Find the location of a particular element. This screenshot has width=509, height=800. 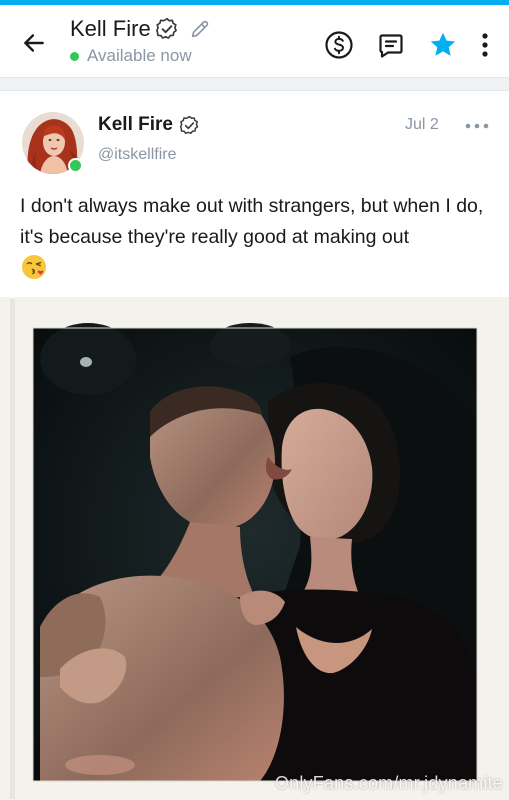

header-title-row: Kell Fire is located at coordinates (140, 29).